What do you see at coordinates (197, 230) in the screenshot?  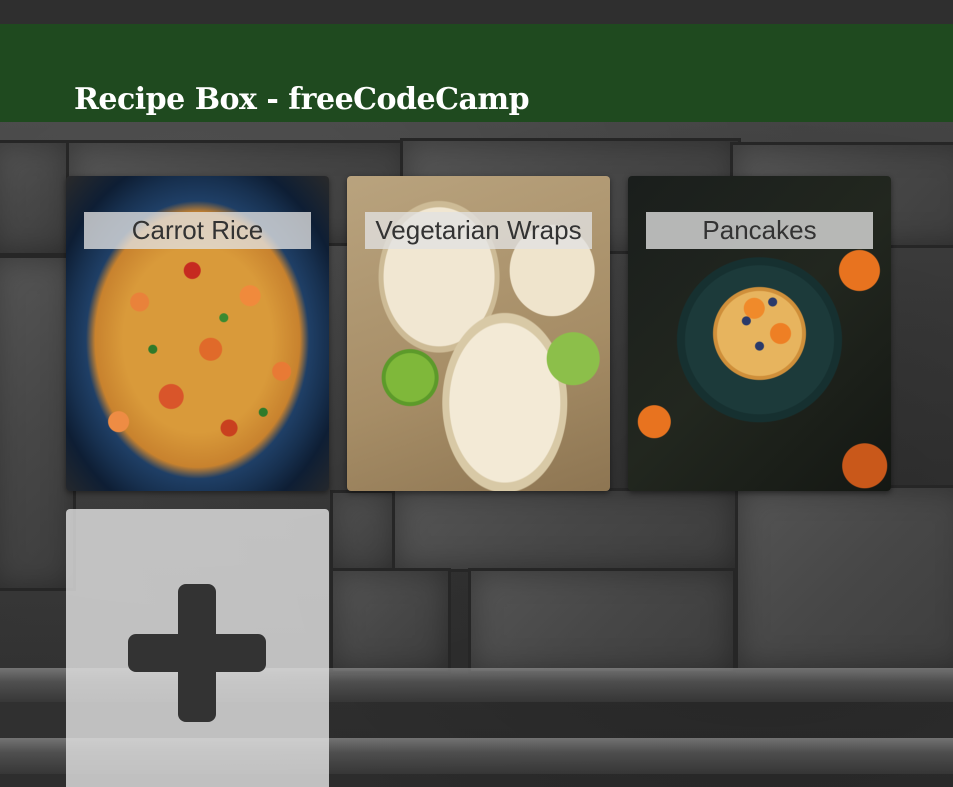 I see `recipe-title: Carrot Rice` at bounding box center [197, 230].